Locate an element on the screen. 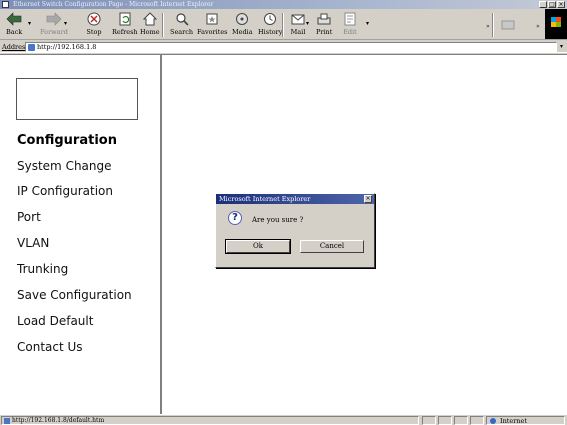 This screenshot has width=567, height=425. nav-link-system-change: System Change is located at coordinates (64, 166).